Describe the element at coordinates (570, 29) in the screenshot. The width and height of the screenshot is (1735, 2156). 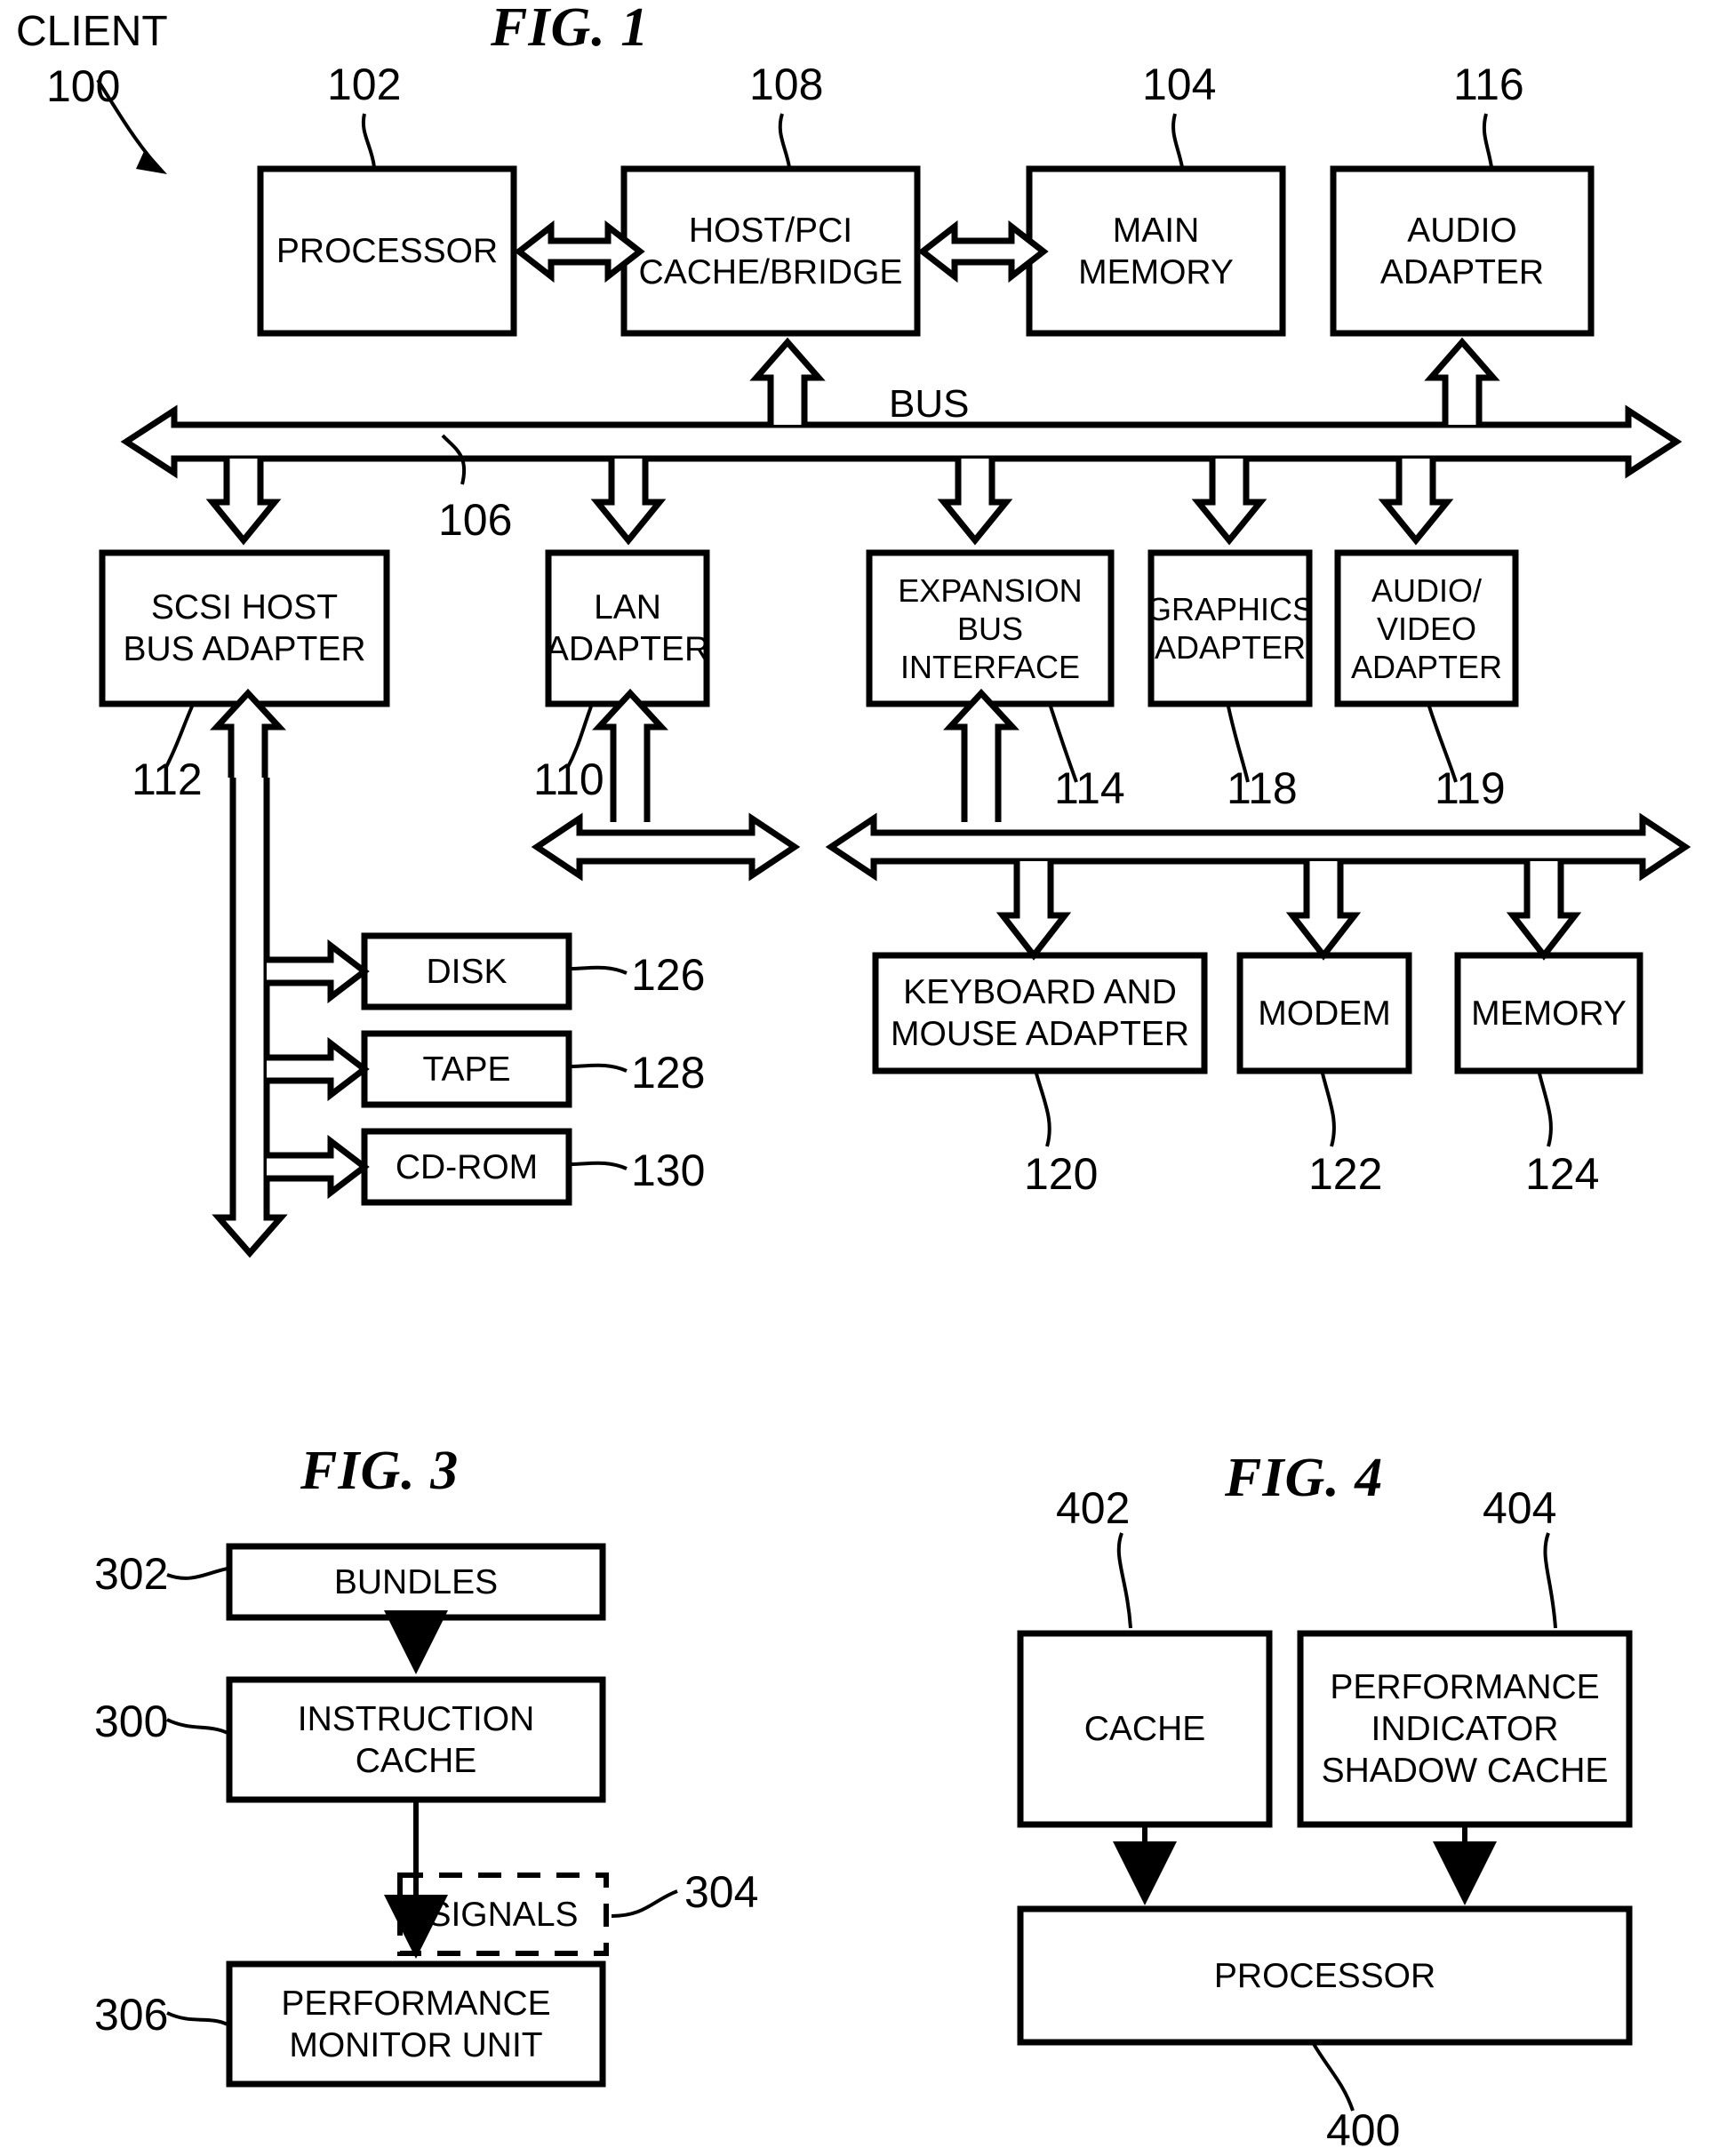
I see `figure-1-title: FIG. 1` at that location.